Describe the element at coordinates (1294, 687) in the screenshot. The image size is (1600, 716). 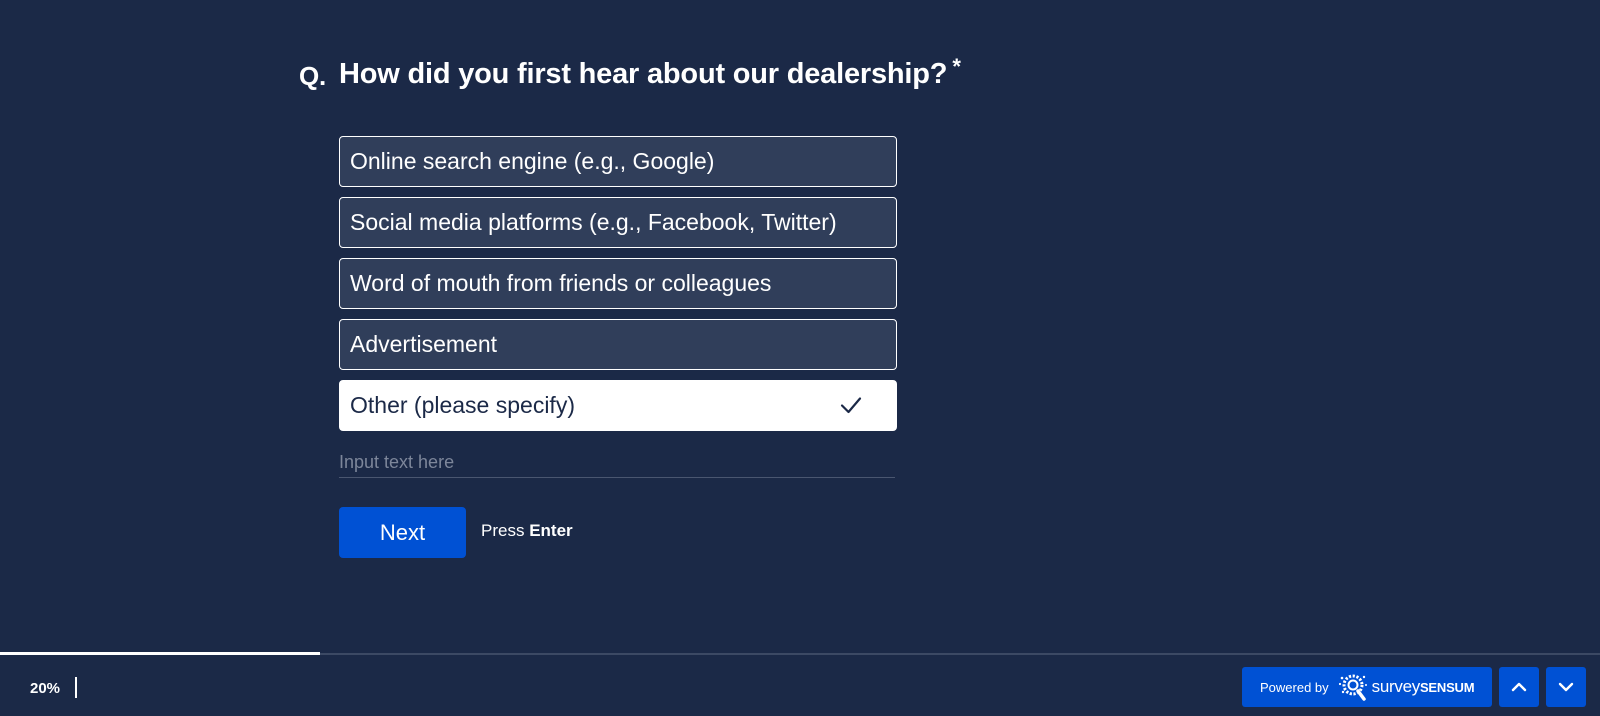
I see `powered-by-label: Powered by` at that location.